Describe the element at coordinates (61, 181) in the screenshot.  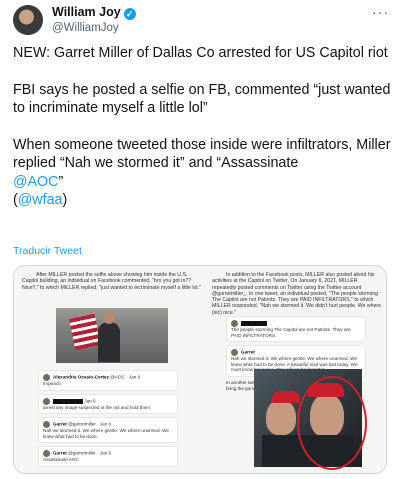
I see `tweet-line-3-end: ”` at that location.